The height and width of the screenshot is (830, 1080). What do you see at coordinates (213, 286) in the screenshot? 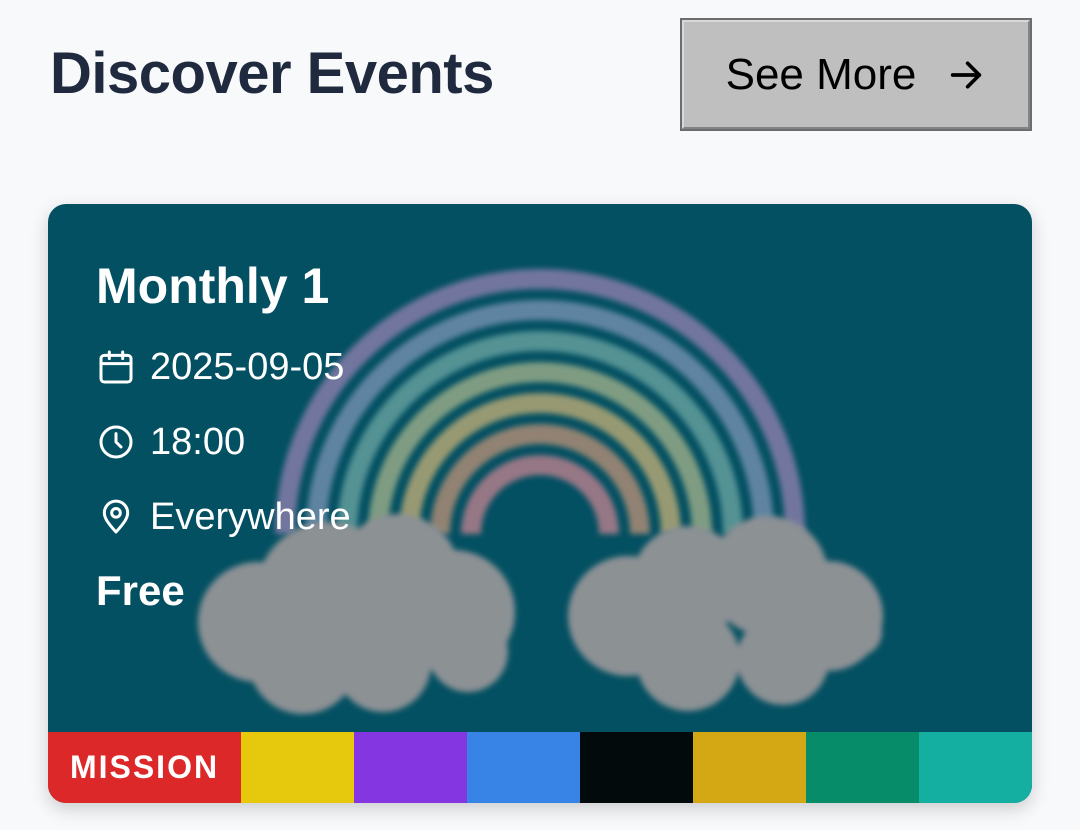
I see `event-title: Monthly 1` at bounding box center [213, 286].